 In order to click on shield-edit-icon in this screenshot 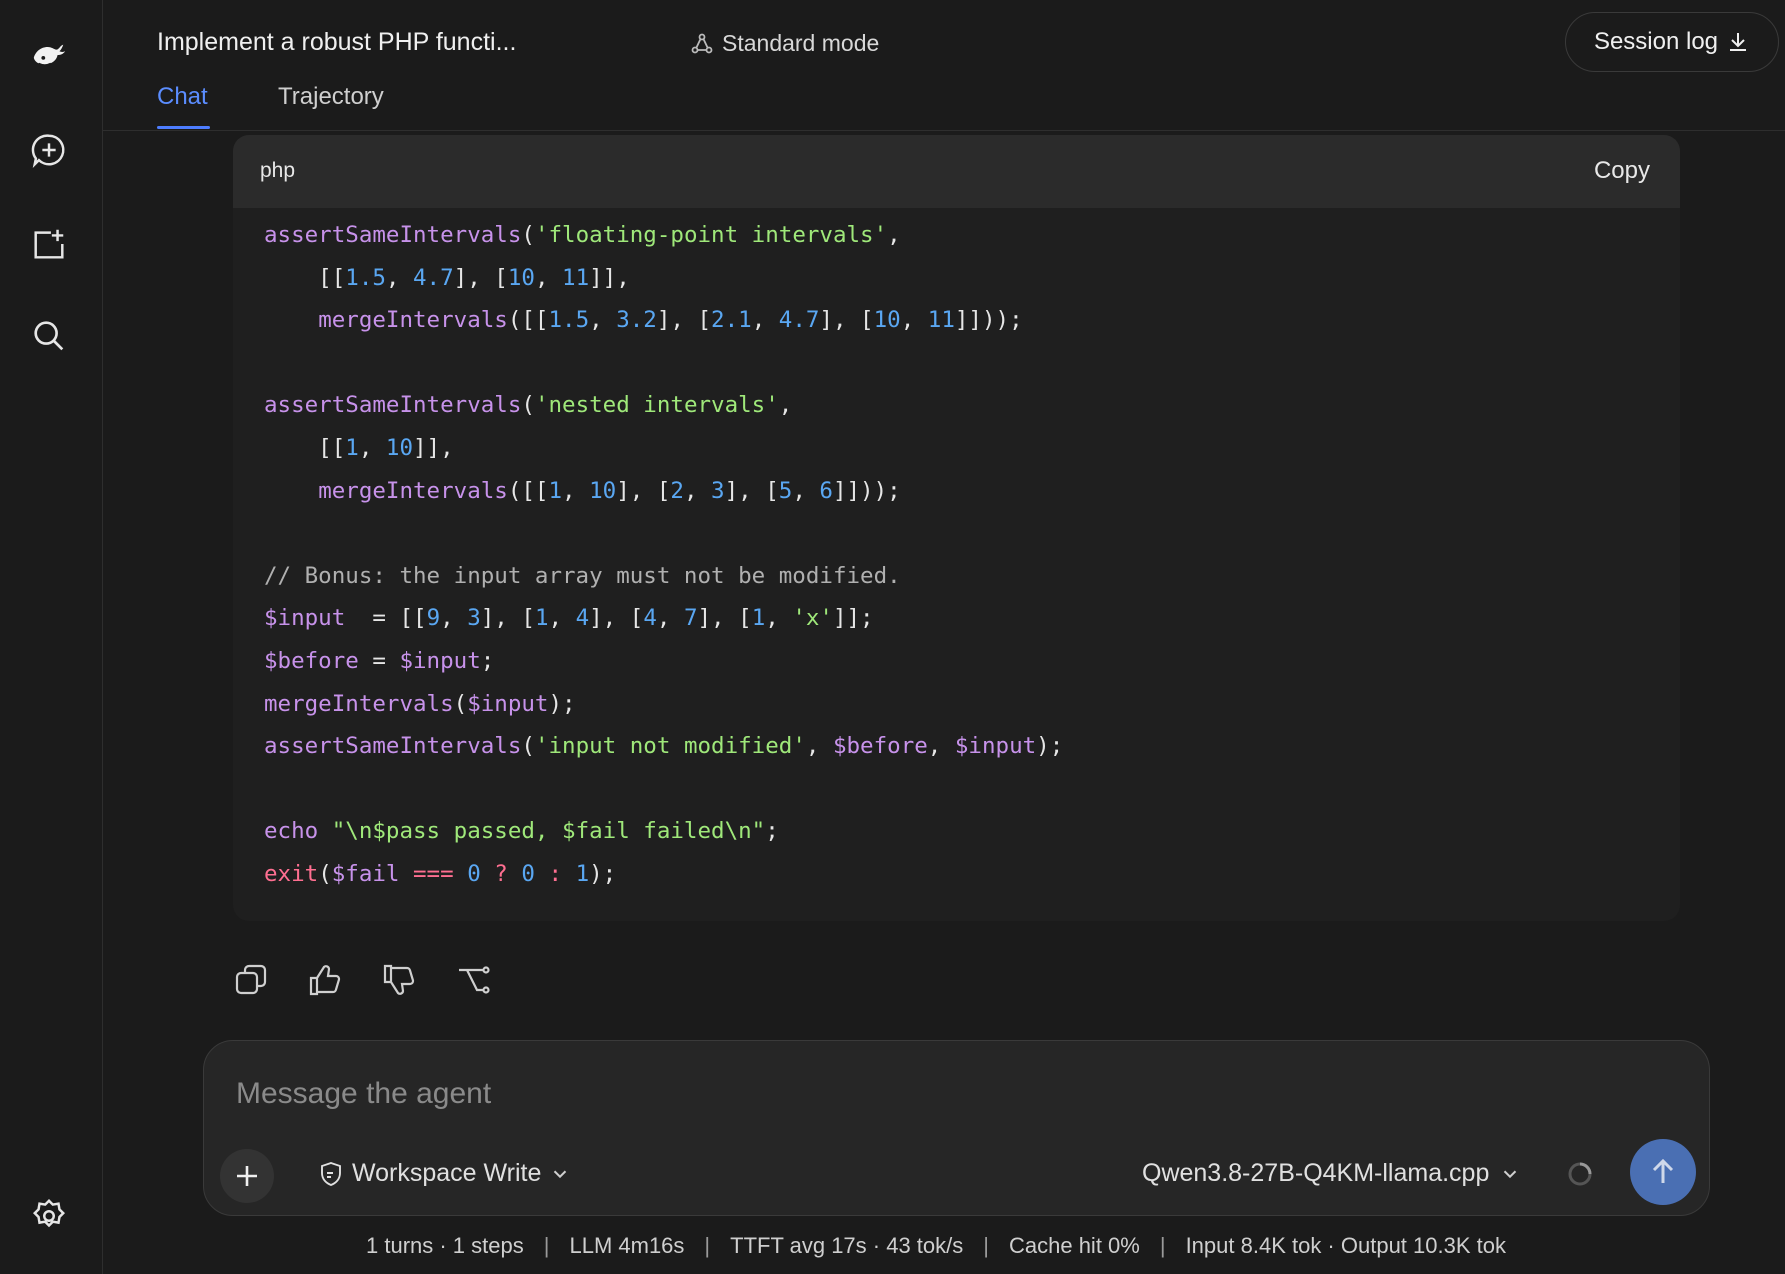, I will do `click(331, 1173)`.